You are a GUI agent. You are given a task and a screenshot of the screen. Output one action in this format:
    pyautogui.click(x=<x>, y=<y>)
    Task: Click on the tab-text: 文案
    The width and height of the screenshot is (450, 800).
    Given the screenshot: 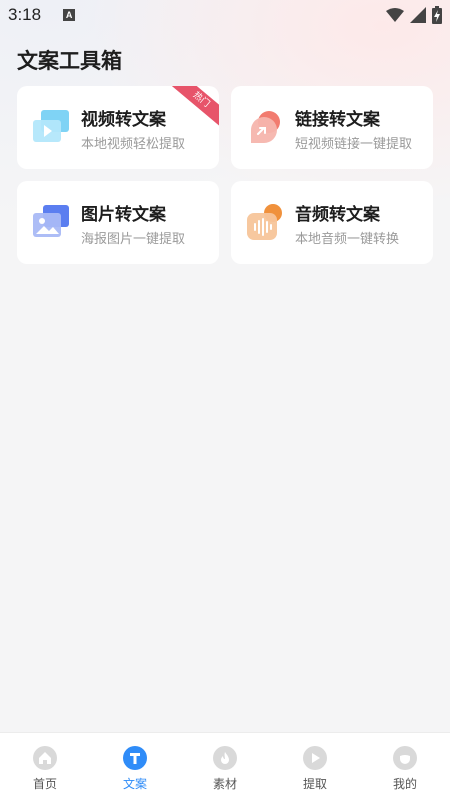 What is the action you would take?
    pyautogui.click(x=135, y=766)
    